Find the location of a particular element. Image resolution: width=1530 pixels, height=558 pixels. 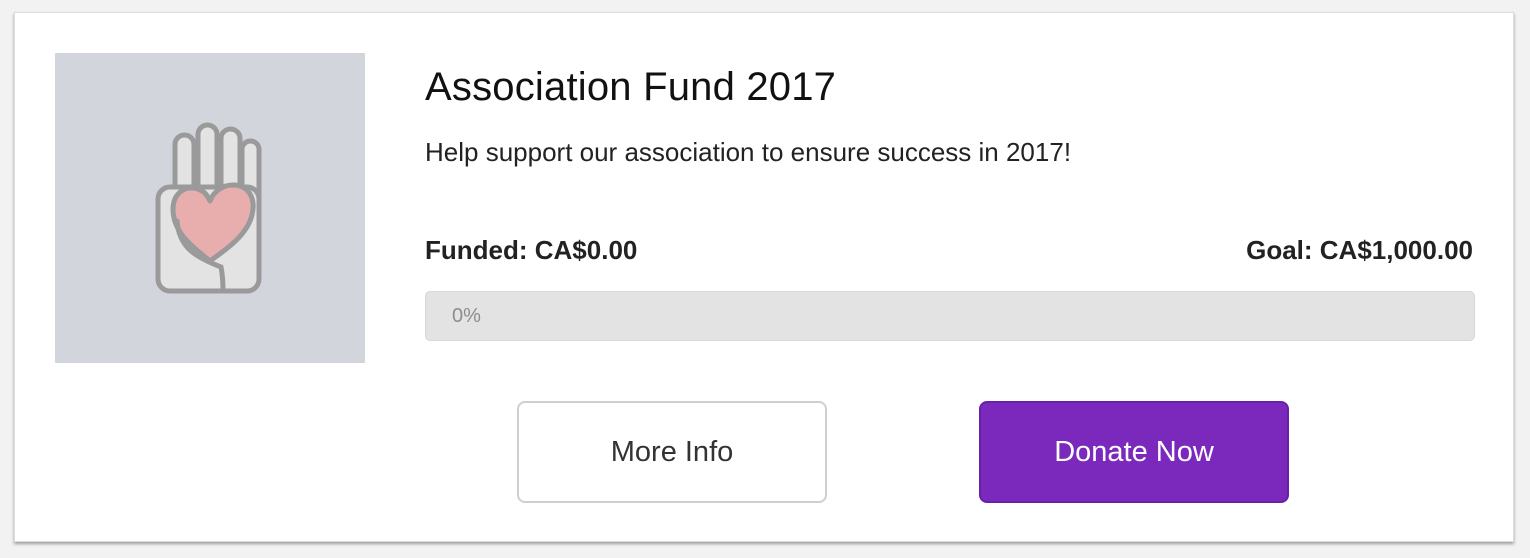

funded-amount: Funded: CA$0.00 is located at coordinates (531, 250).